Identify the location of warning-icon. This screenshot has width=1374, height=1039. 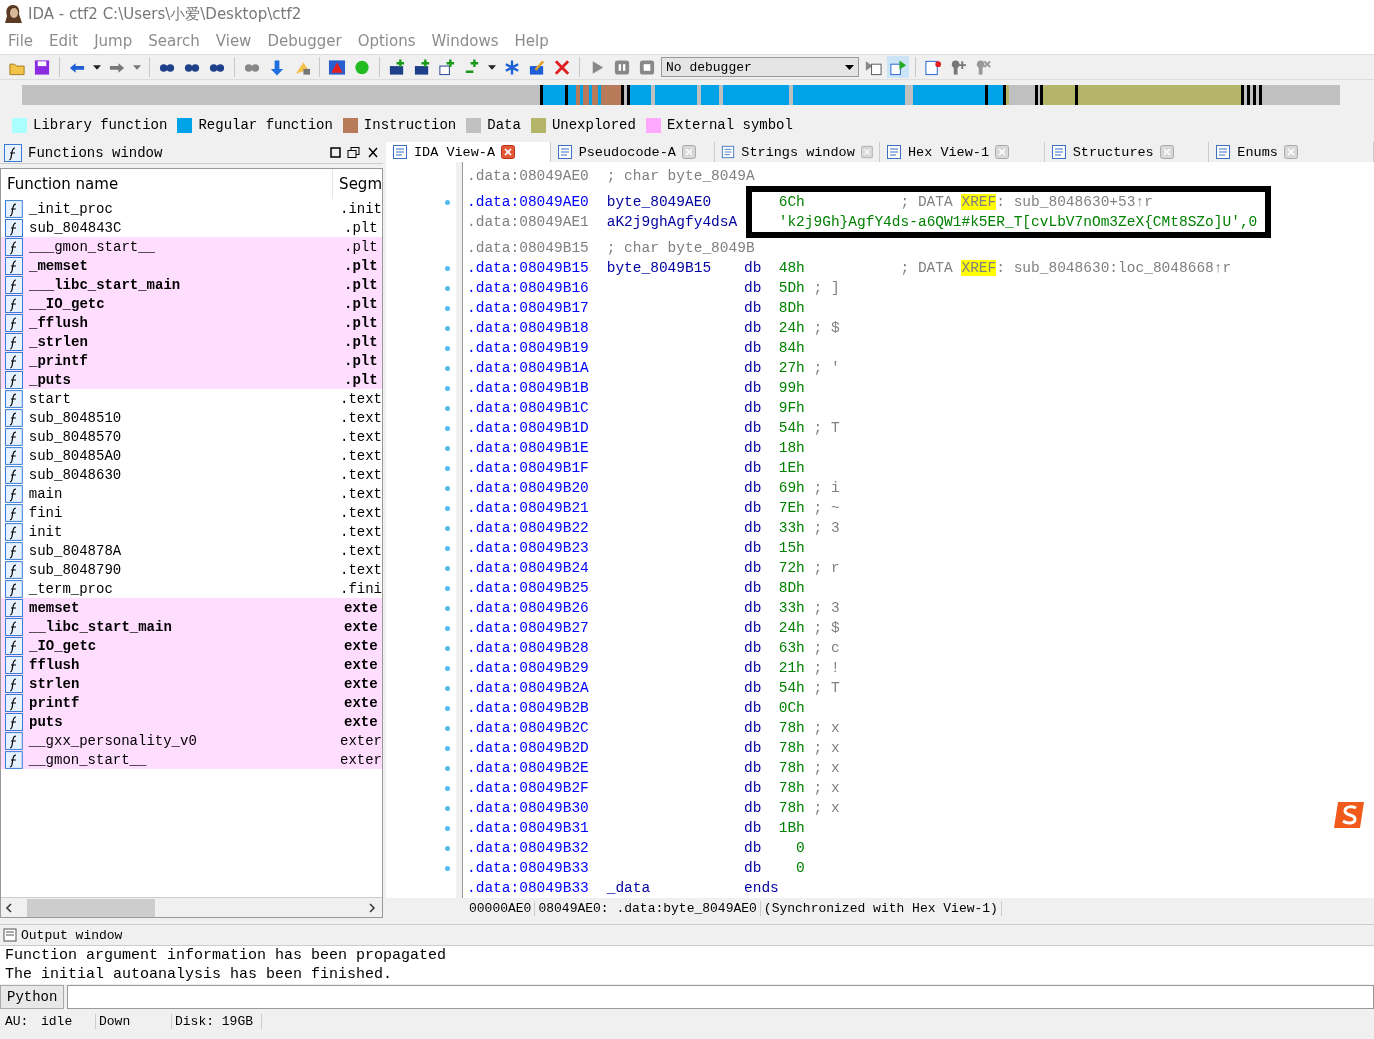
(337, 67).